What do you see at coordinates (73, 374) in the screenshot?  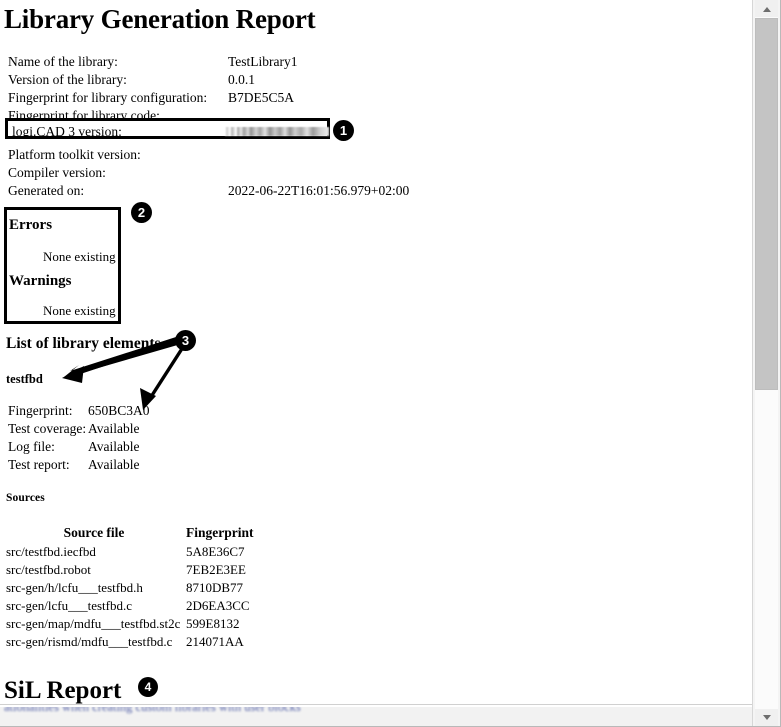 I see `arrow-head-left` at bounding box center [73, 374].